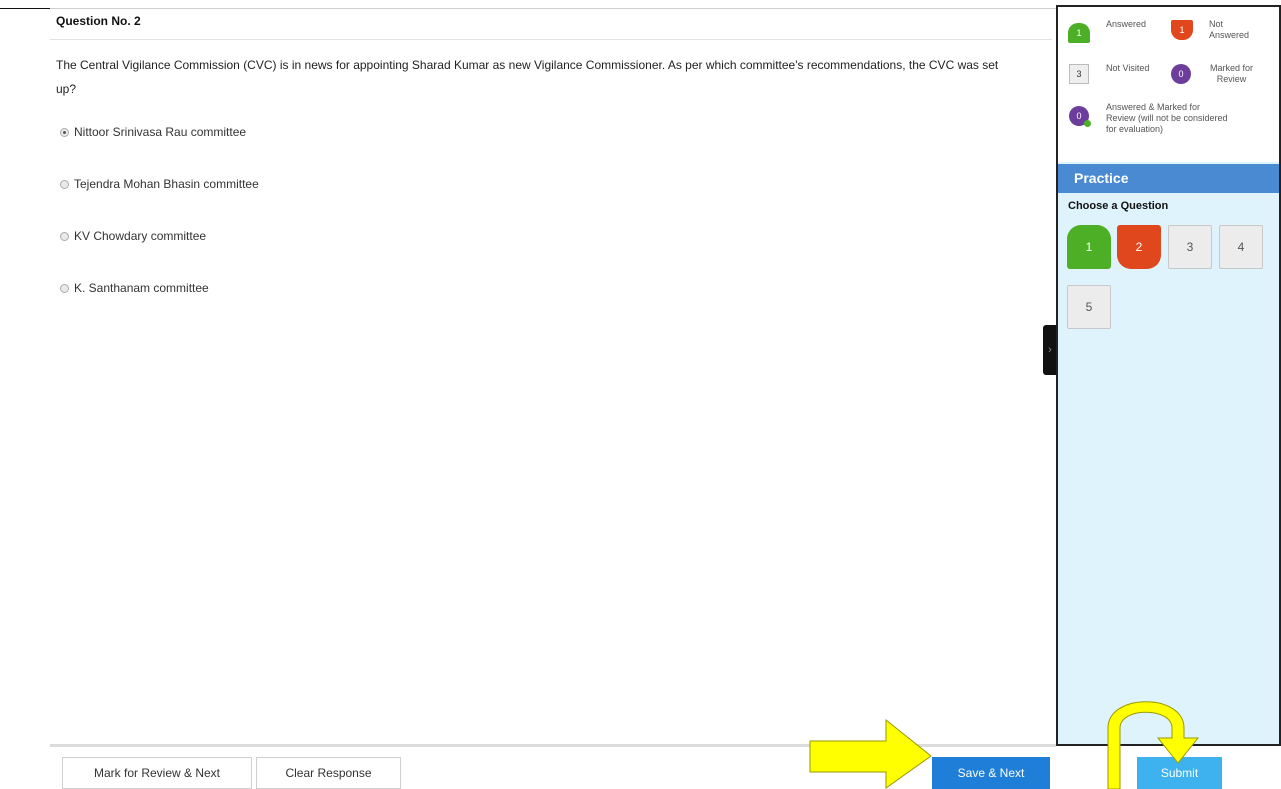 This screenshot has height=789, width=1281. Describe the element at coordinates (1079, 33) in the screenshot. I see `answered-icon: 1` at that location.